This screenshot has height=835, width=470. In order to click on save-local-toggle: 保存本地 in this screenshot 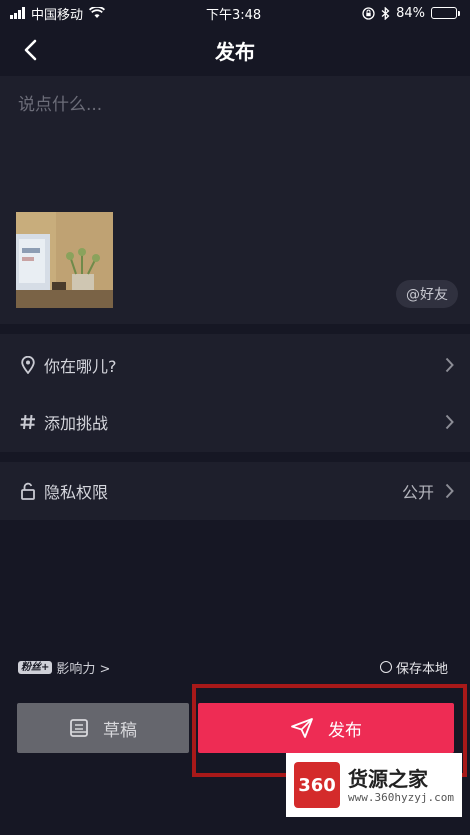, I will do `click(413, 667)`.